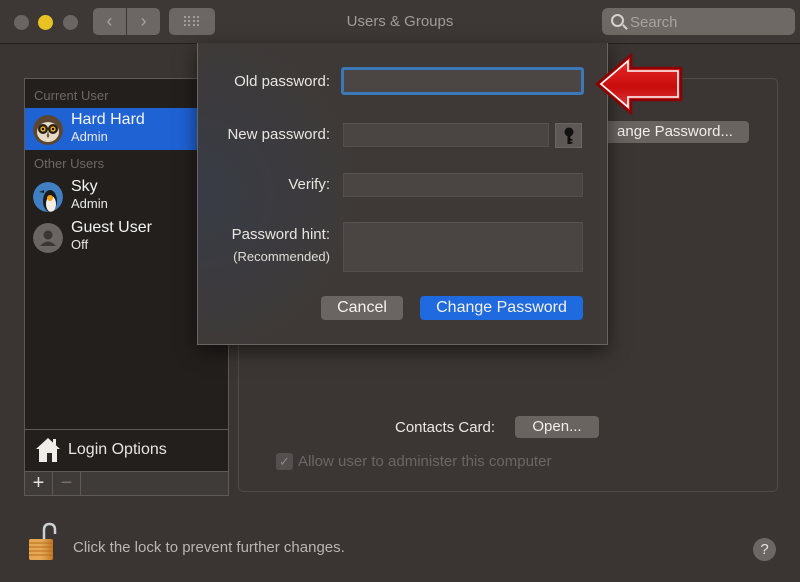 The image size is (800, 582). What do you see at coordinates (284, 461) in the screenshot?
I see `allow-admin-checkbox: ✓` at bounding box center [284, 461].